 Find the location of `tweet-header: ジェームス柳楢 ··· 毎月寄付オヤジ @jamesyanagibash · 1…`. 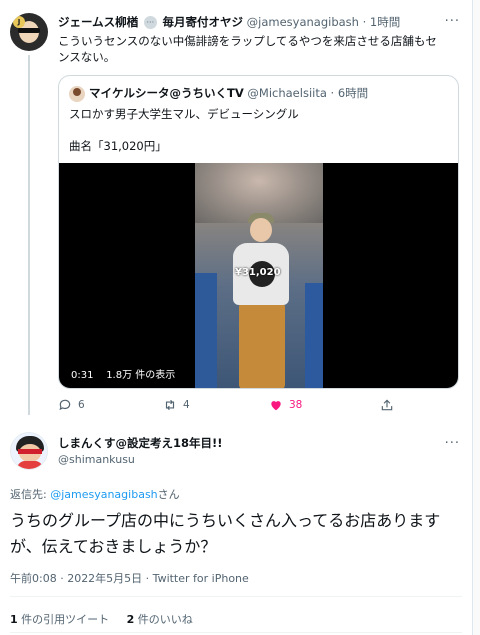

tweet-header: ジェームス柳楢 ··· 毎月寄付オヤジ @jamesyanagibash · 1… is located at coordinates (229, 22).